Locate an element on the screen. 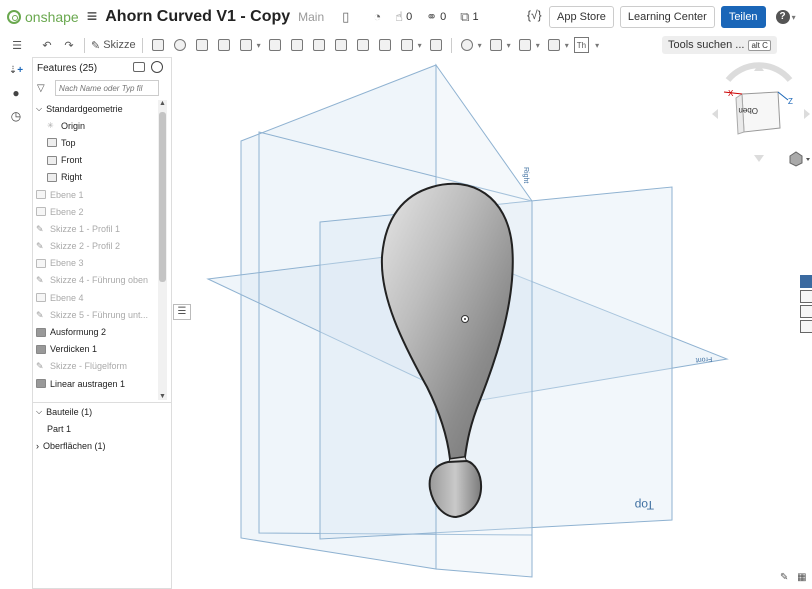 This screenshot has width=812, height=589. scrollbar-thumb is located at coordinates (162, 197).